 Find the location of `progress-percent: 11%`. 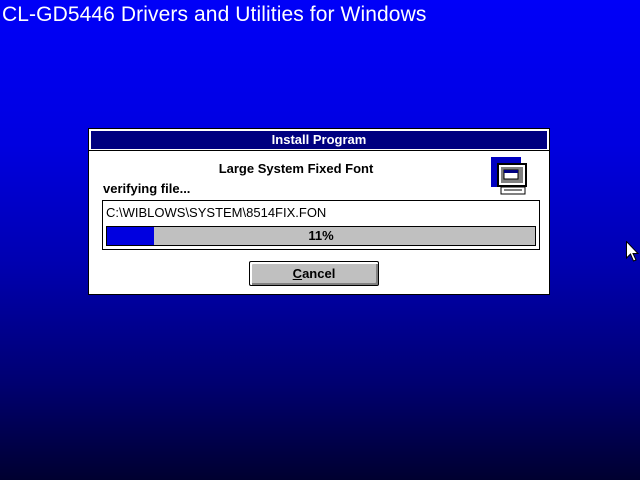

progress-percent: 11% is located at coordinates (321, 235).